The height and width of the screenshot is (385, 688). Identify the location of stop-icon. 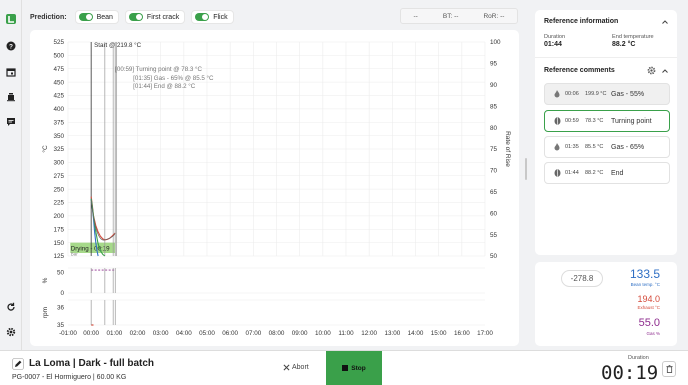
(345, 368).